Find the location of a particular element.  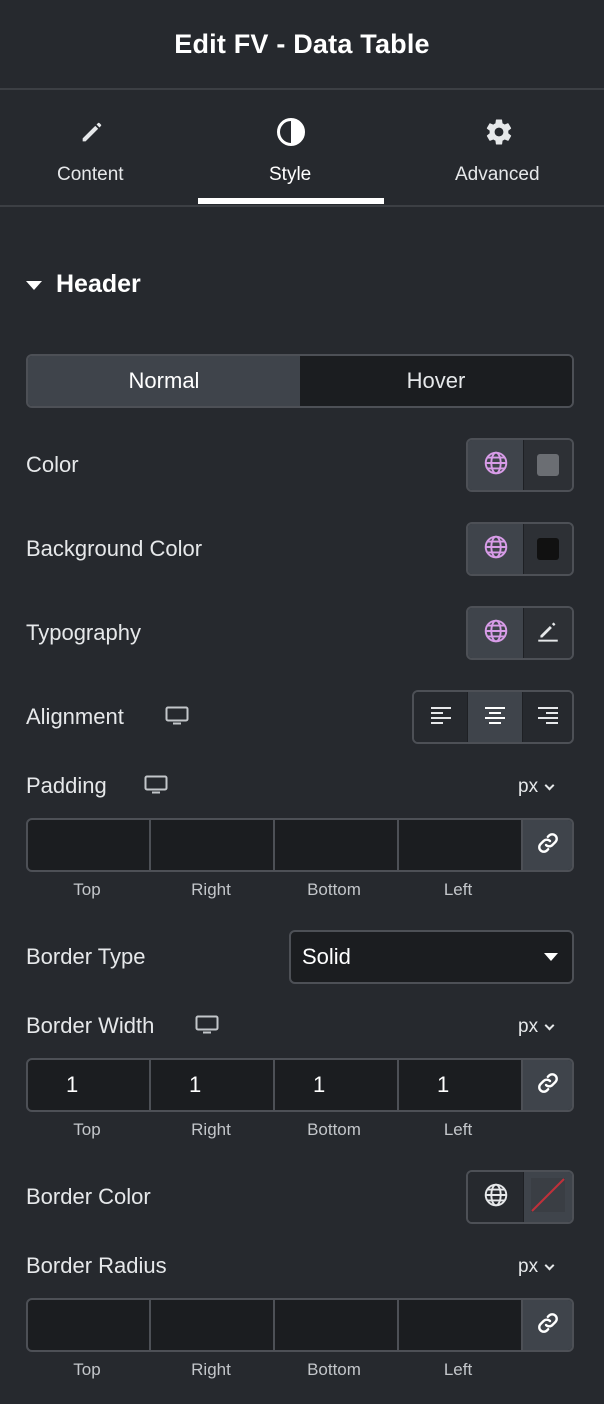

padding-right-label: Right is located at coordinates (211, 889).